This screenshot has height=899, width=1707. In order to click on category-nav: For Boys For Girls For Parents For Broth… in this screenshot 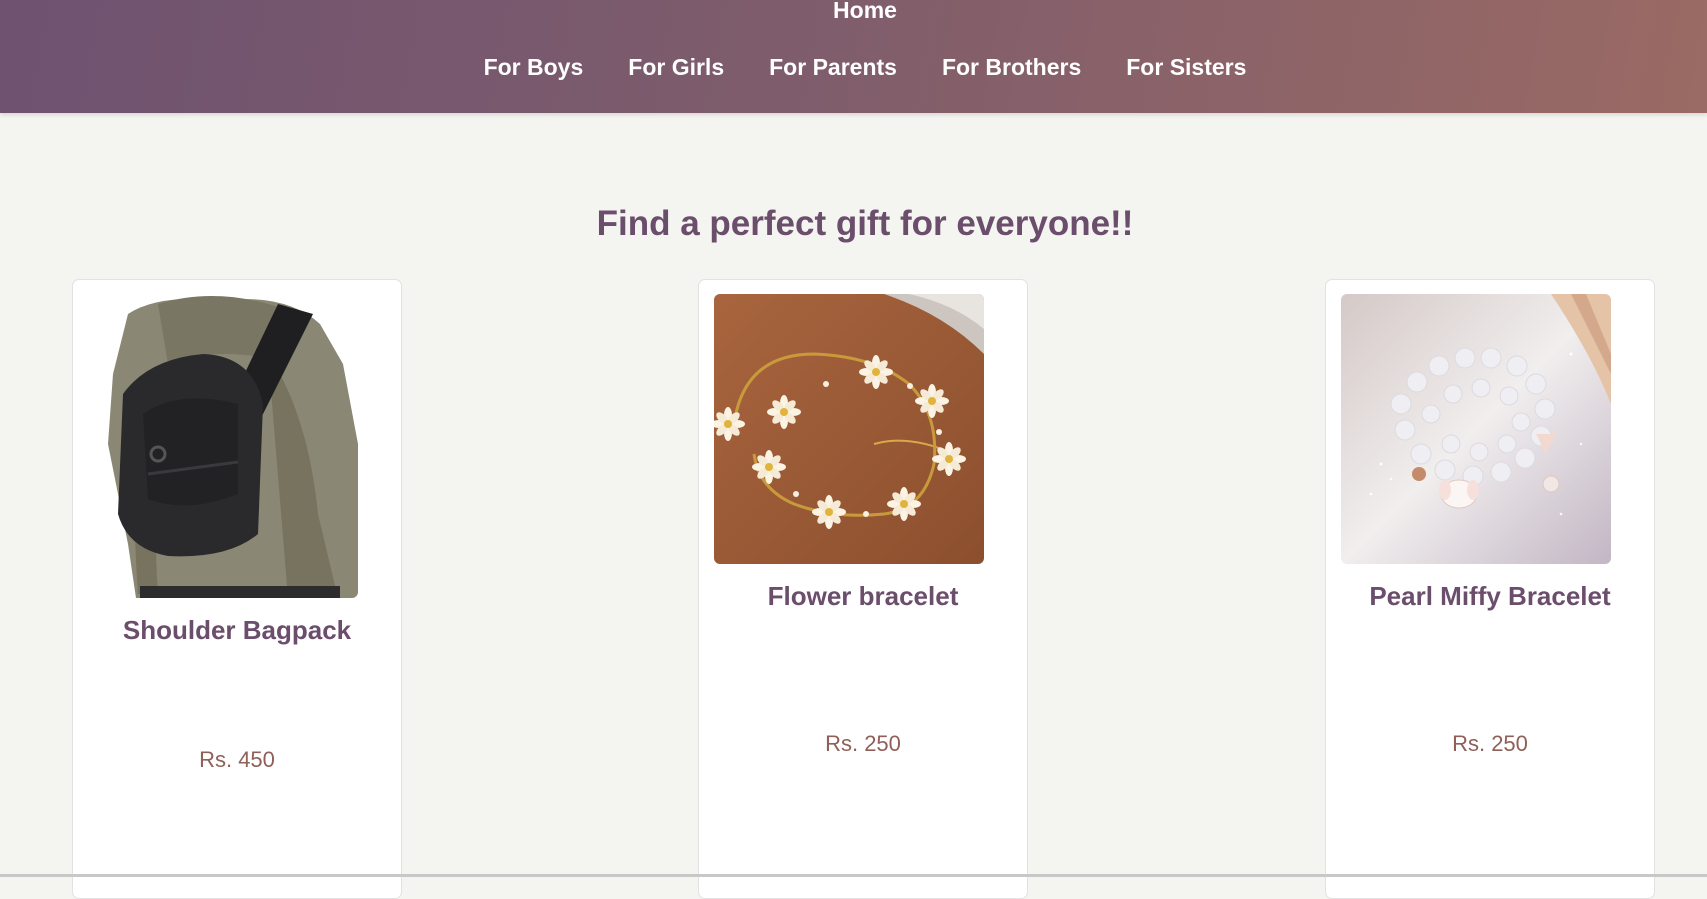, I will do `click(853, 67)`.